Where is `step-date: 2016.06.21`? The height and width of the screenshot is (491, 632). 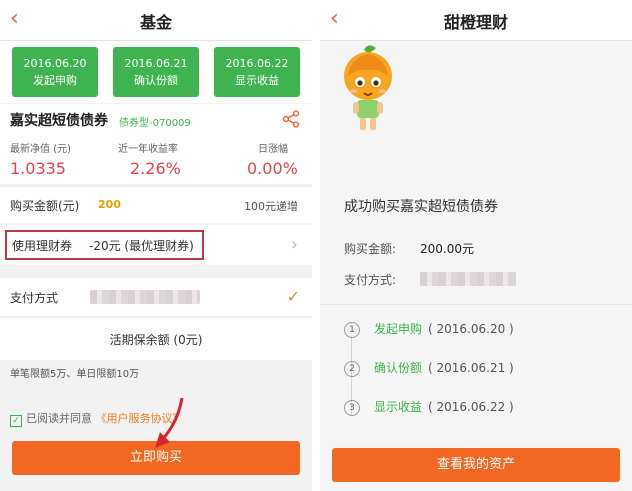 step-date: 2016.06.21 is located at coordinates (156, 63).